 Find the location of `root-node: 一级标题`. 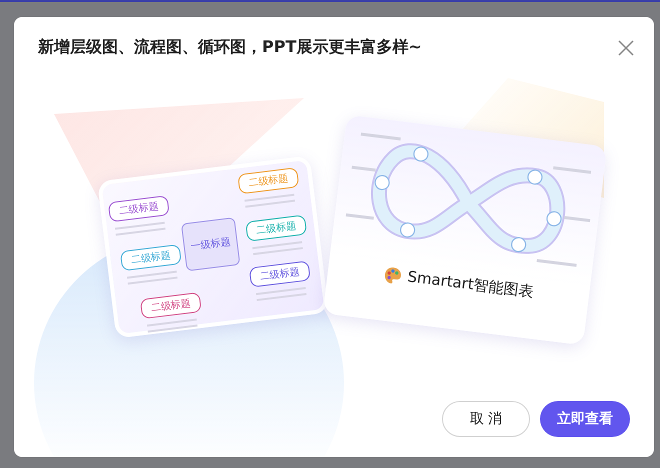

root-node: 一级标题 is located at coordinates (210, 244).